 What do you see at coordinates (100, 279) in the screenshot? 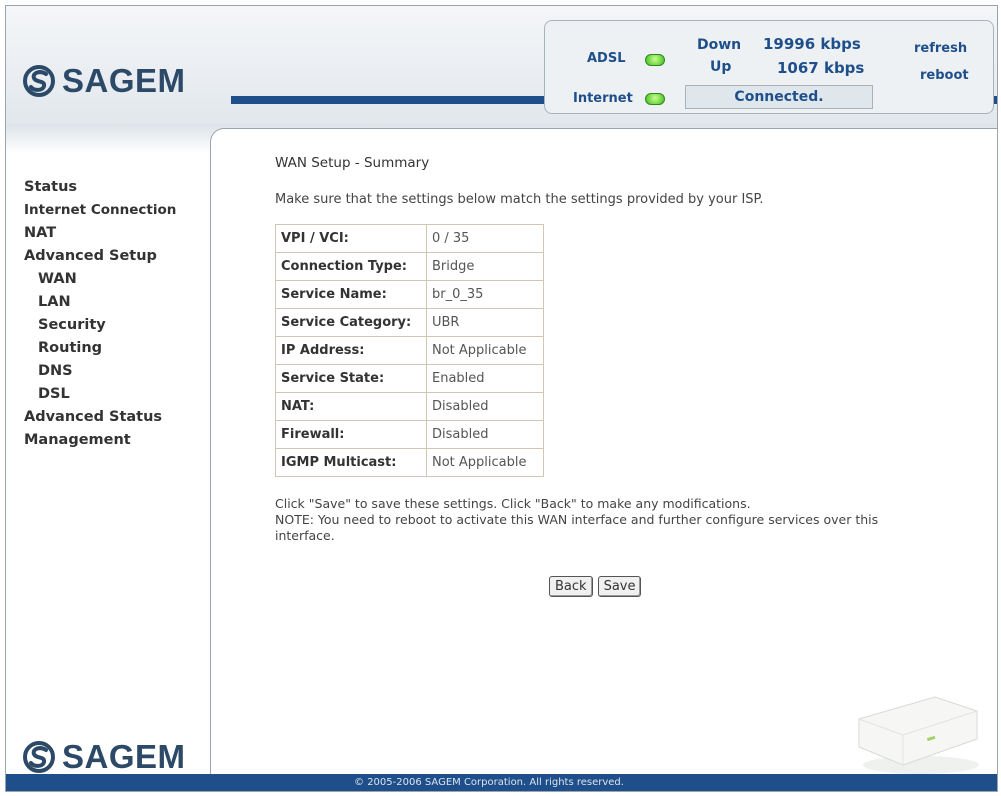
I see `sidebar-item-wan: WAN` at bounding box center [100, 279].